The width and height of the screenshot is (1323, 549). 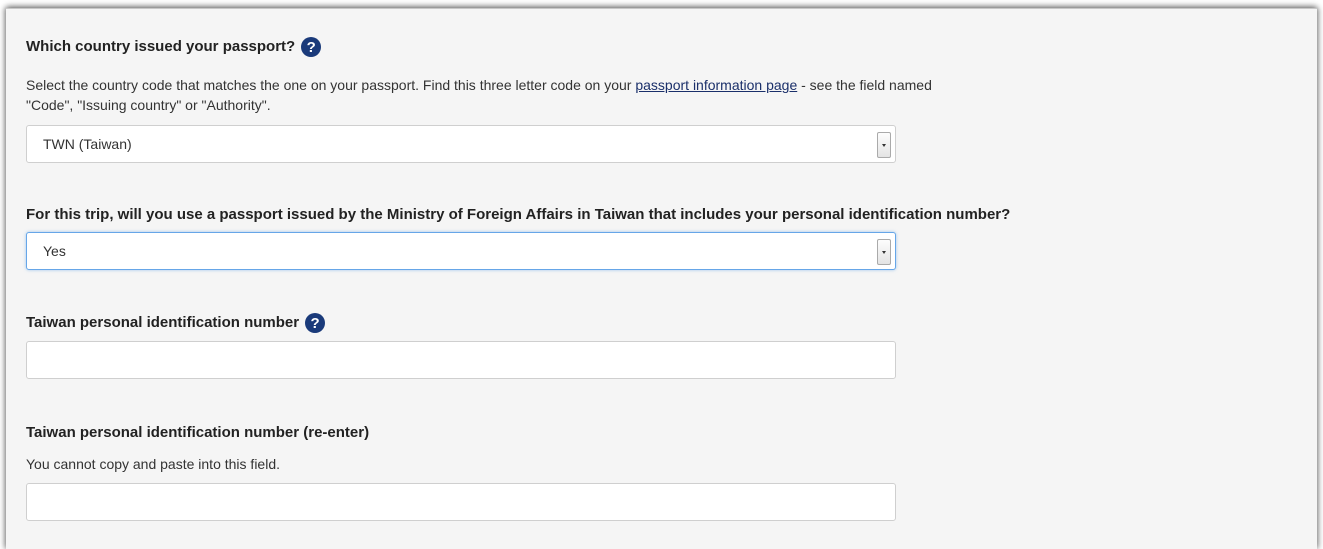 I want to click on country-label-text: Which country issued your passport?, so click(x=161, y=46).